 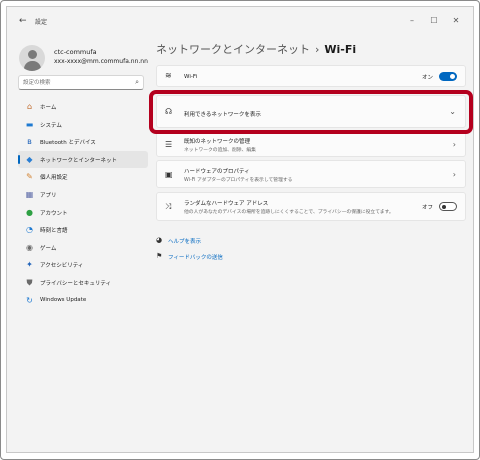 I want to click on sidebar-item-time-language: ◔ 時刻と言語, so click(x=83, y=230).